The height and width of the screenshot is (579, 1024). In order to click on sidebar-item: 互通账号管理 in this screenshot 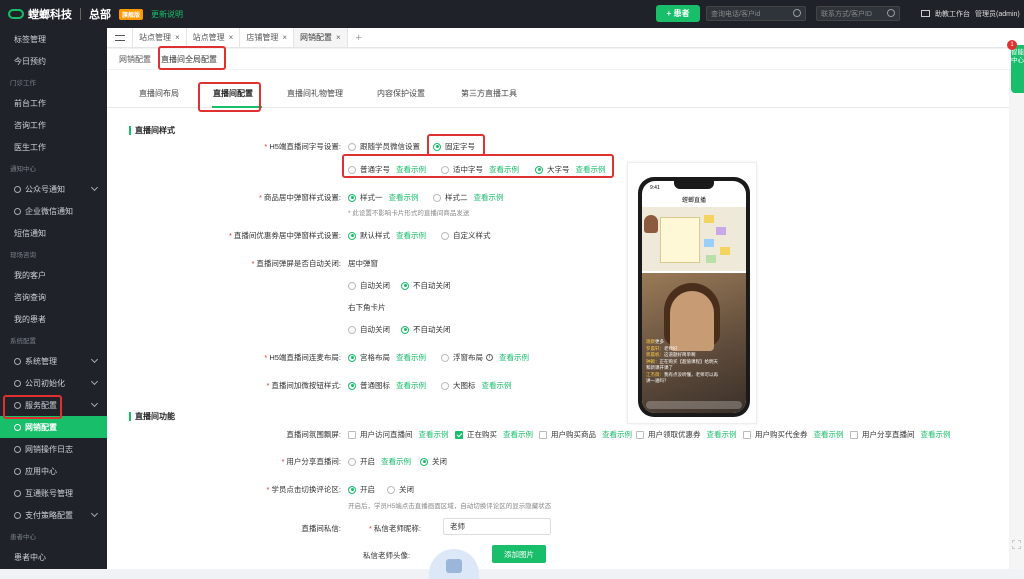, I will do `click(53, 493)`.